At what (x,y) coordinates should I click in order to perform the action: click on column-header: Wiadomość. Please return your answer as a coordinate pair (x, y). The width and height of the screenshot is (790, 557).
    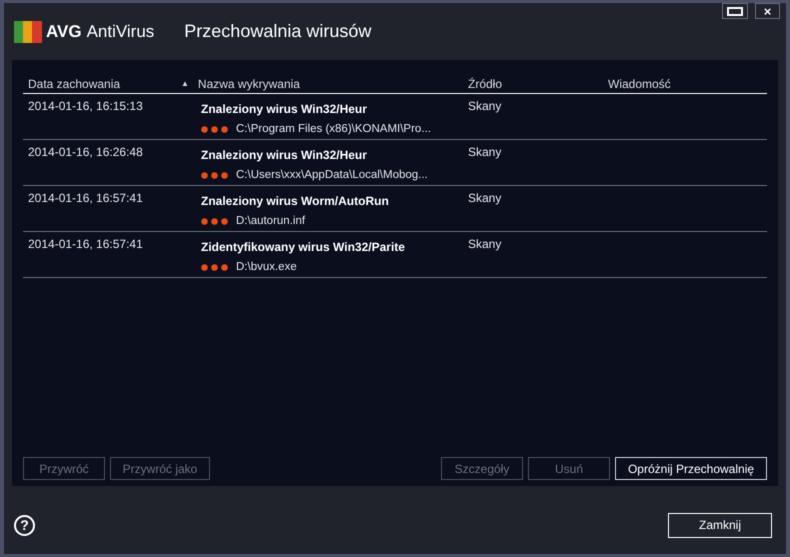
    Looking at the image, I should click on (637, 83).